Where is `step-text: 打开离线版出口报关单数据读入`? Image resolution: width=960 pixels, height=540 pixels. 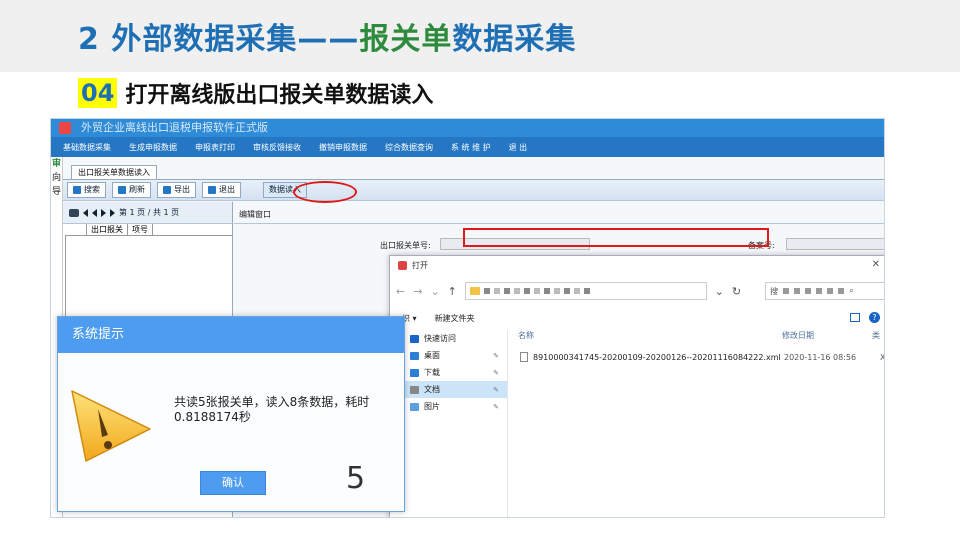 step-text: 打开离线版出口报关单数据读入 is located at coordinates (279, 95).